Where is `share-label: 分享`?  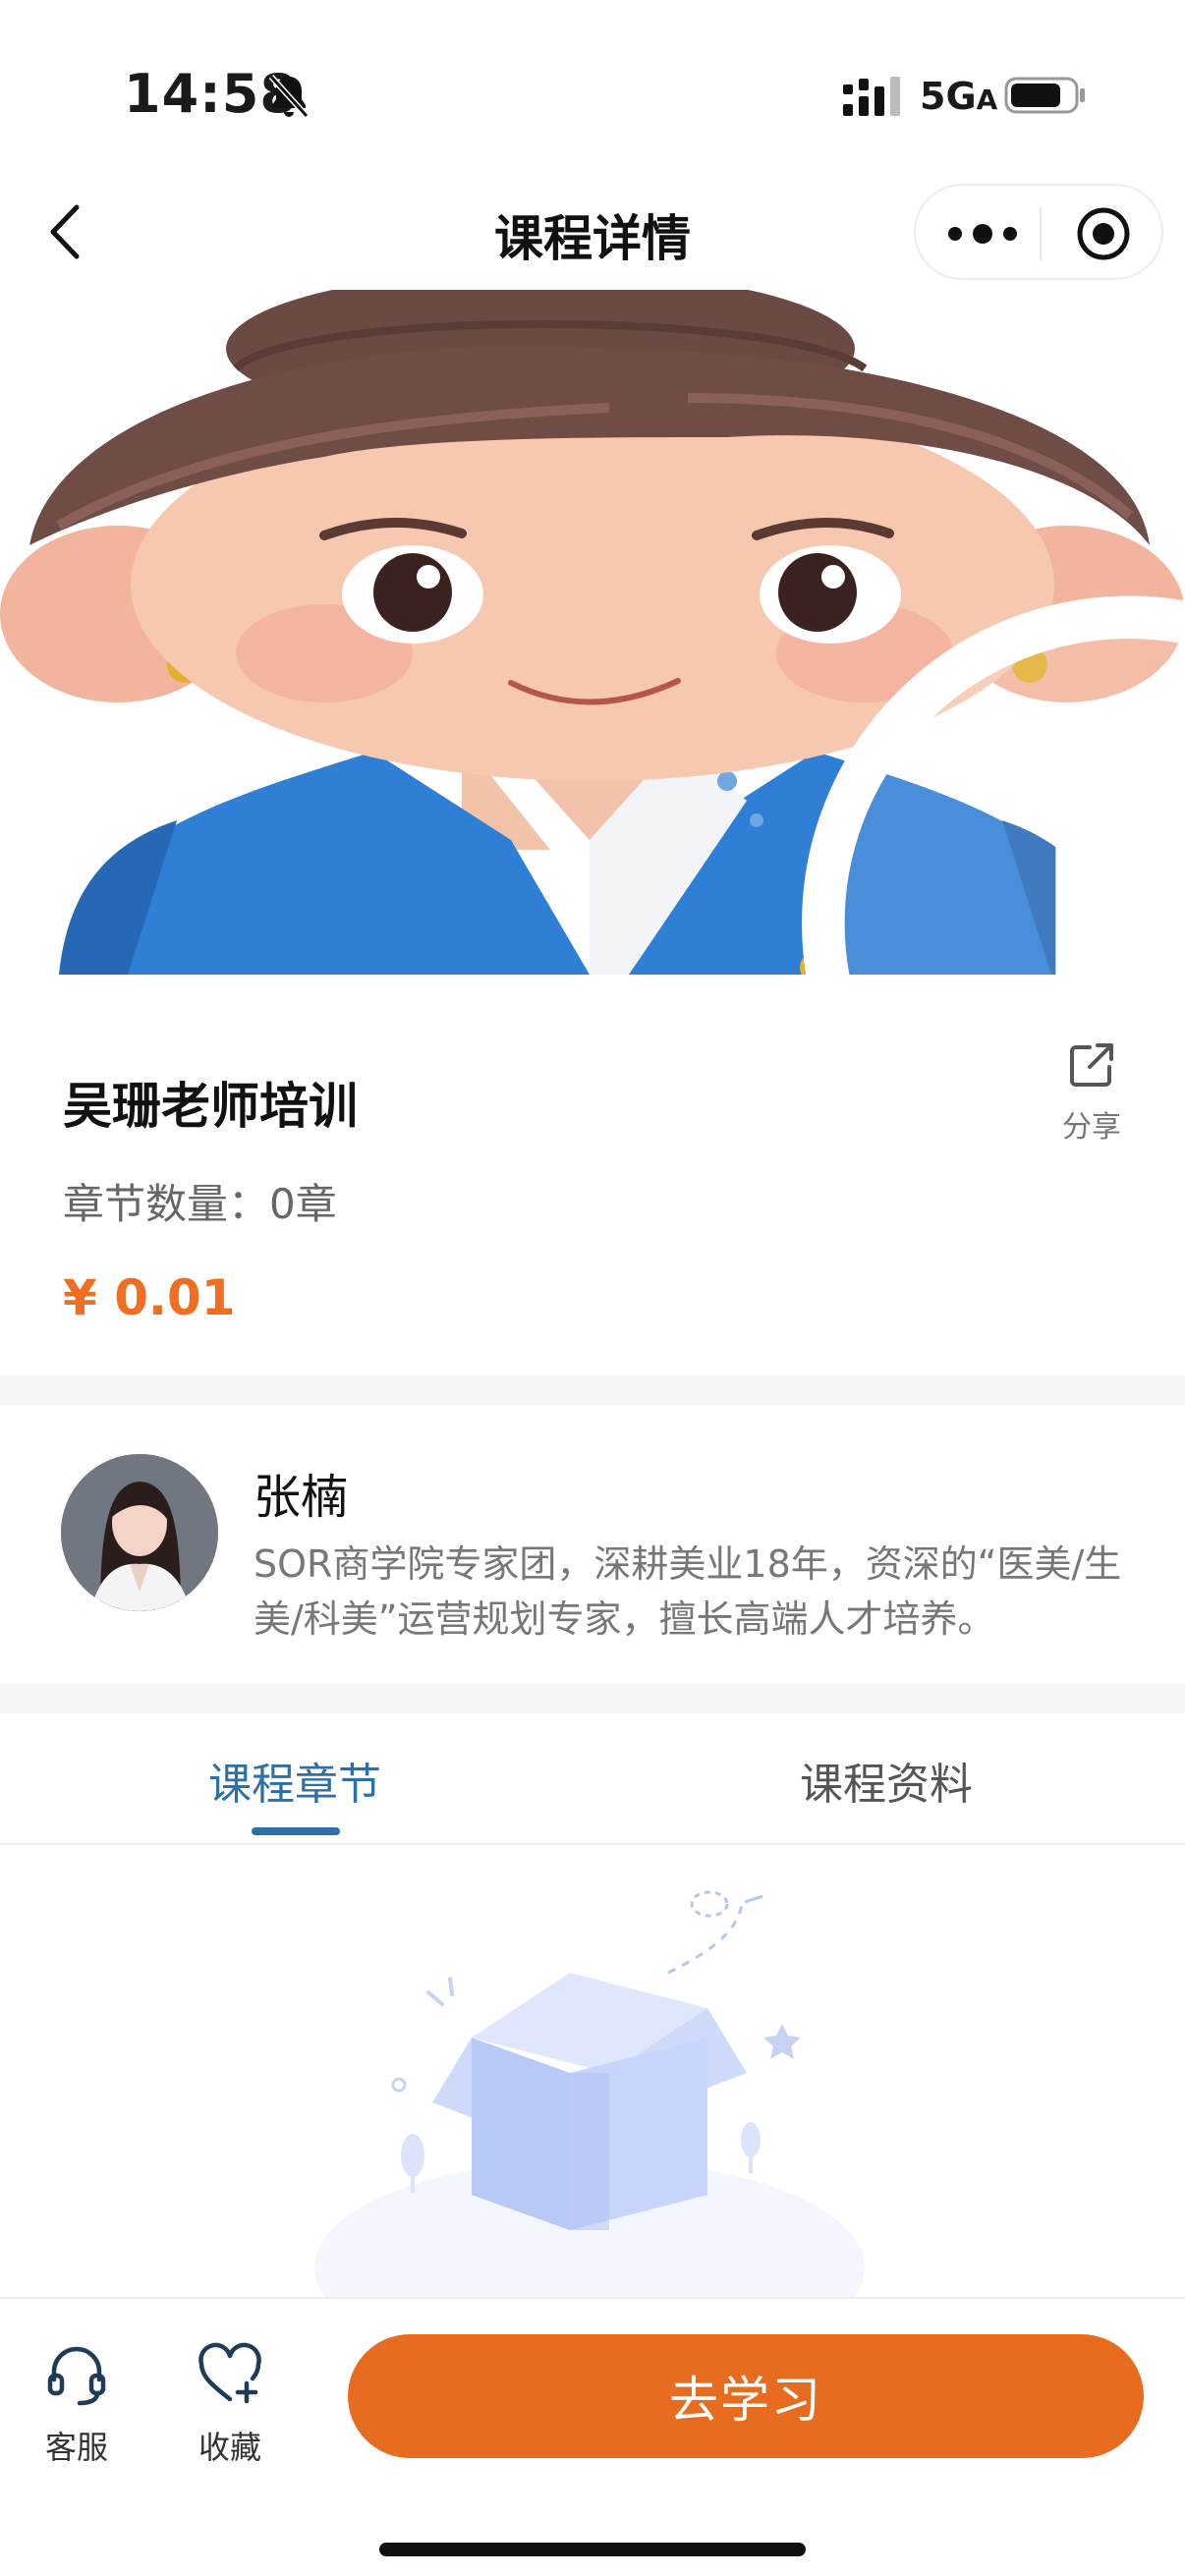
share-label: 分享 is located at coordinates (1092, 1127).